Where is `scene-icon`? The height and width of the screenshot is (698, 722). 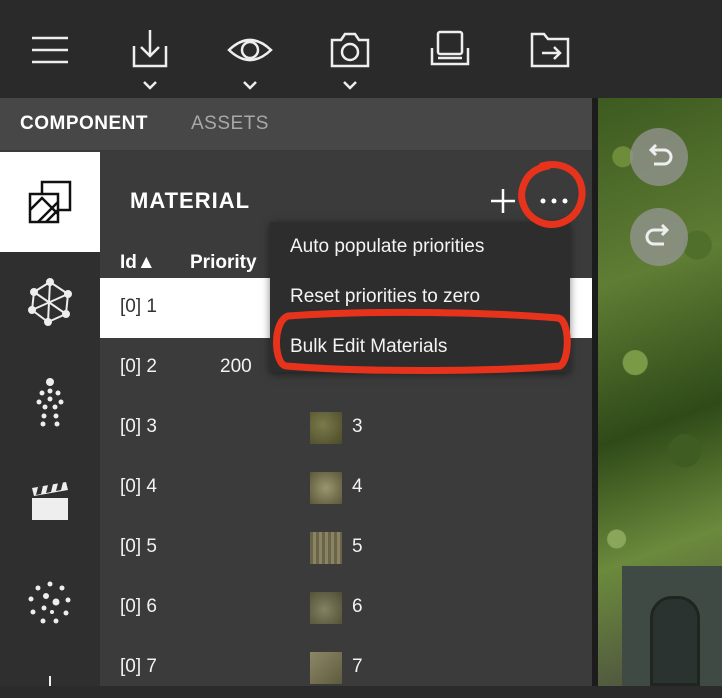 scene-icon is located at coordinates (450, 50).